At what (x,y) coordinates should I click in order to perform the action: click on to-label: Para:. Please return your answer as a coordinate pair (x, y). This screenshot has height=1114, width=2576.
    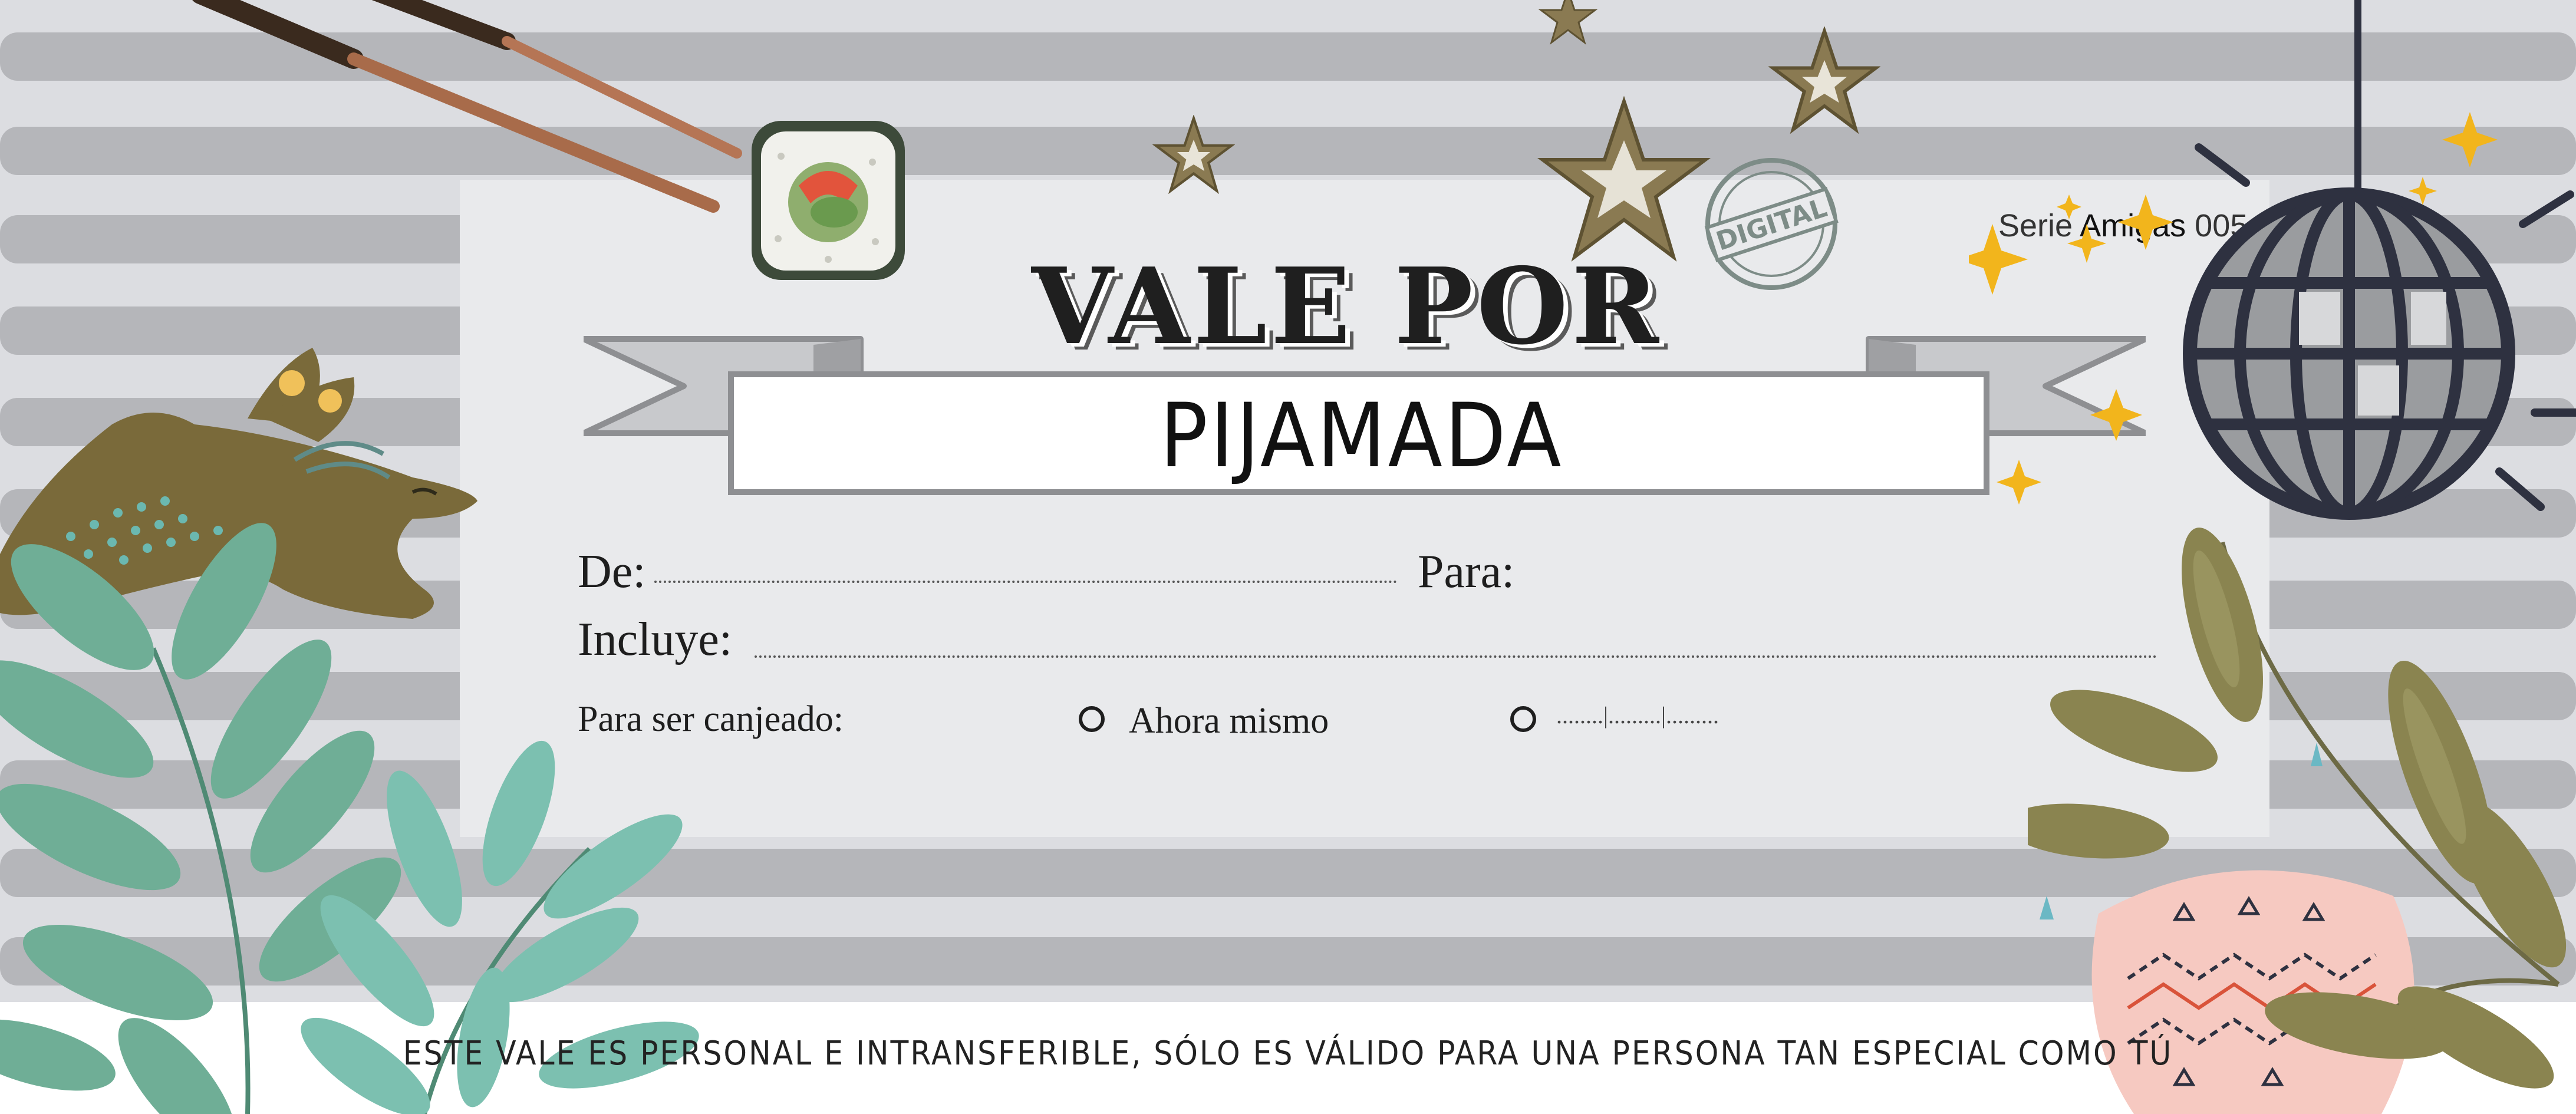
    Looking at the image, I should click on (1466, 572).